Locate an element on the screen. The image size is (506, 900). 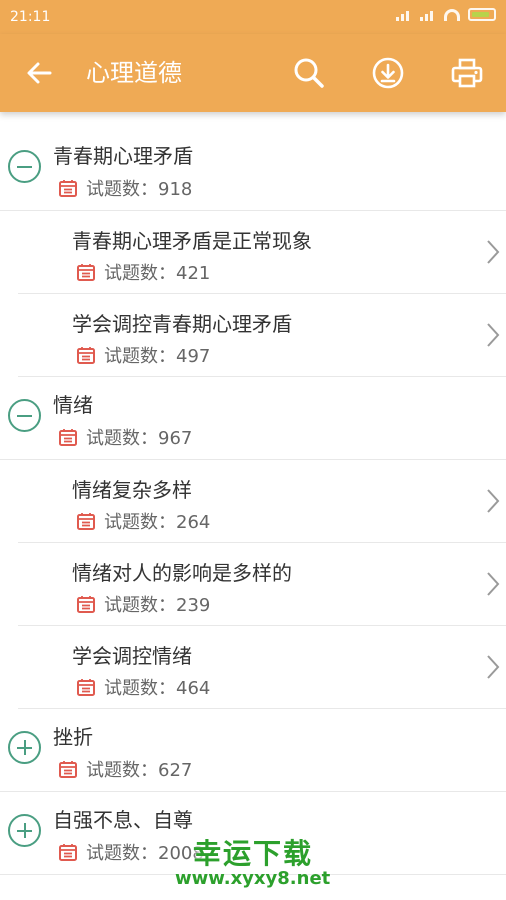
list-item: 青春期心理矛盾是正常现象 试题数：421 is located at coordinates (262, 252).